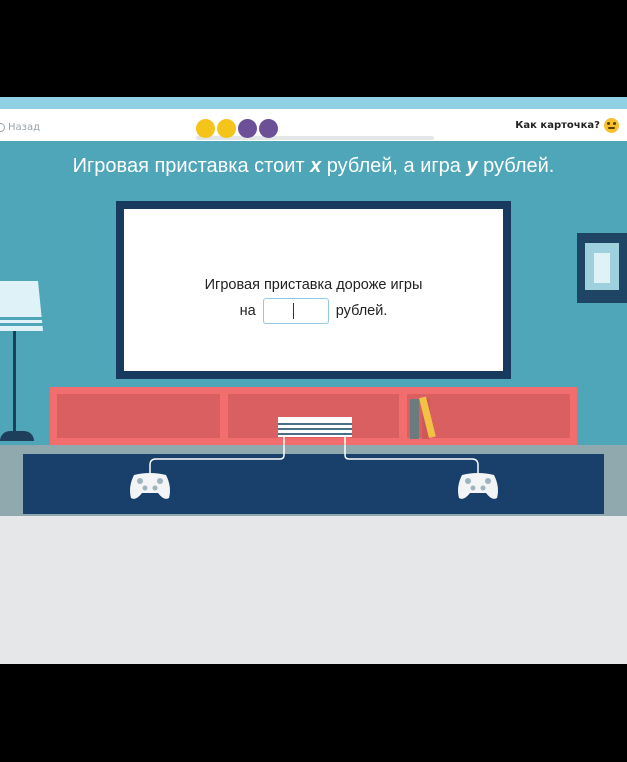 Image resolution: width=627 pixels, height=762 pixels. What do you see at coordinates (14, 381) in the screenshot?
I see `lamp-pole` at bounding box center [14, 381].